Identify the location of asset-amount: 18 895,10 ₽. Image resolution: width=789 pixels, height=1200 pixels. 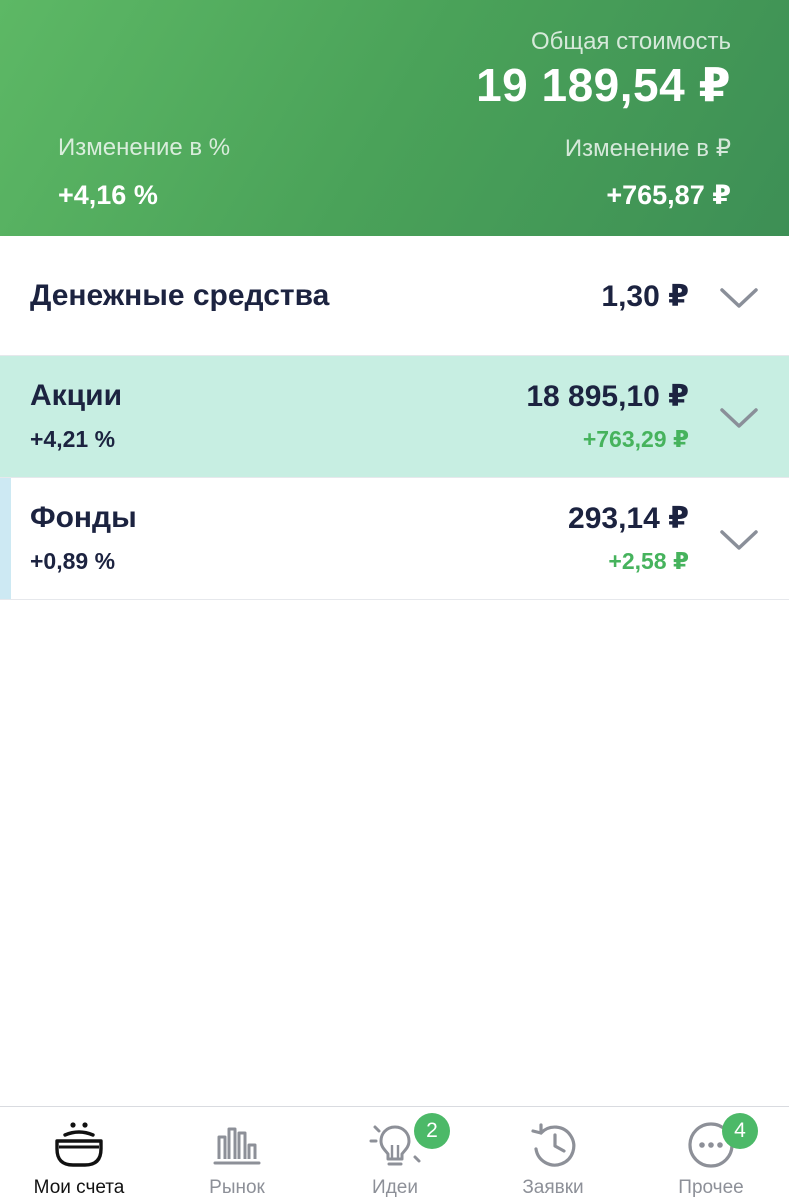
(607, 396).